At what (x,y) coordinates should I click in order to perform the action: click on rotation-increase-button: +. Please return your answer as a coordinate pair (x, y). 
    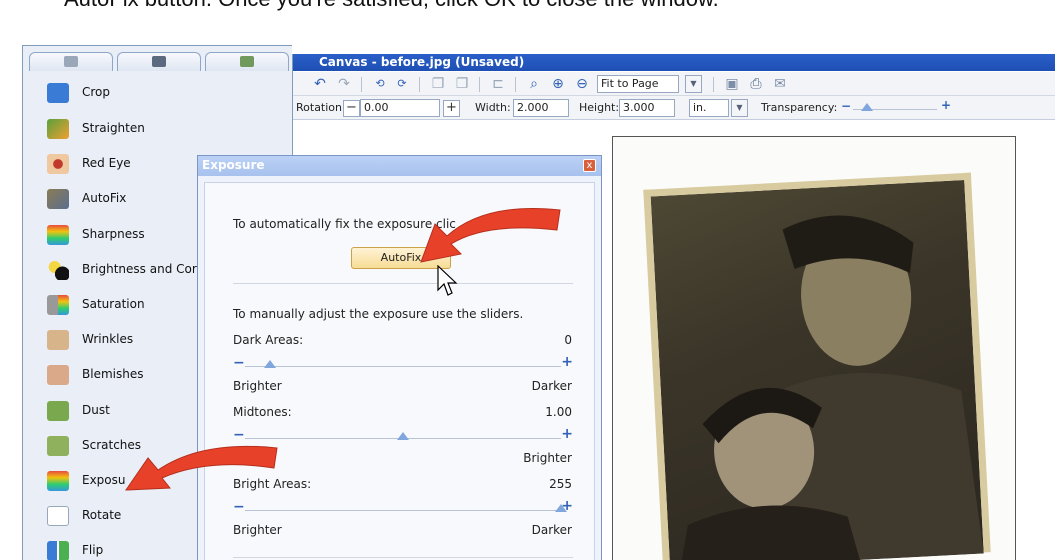
    Looking at the image, I should click on (451, 108).